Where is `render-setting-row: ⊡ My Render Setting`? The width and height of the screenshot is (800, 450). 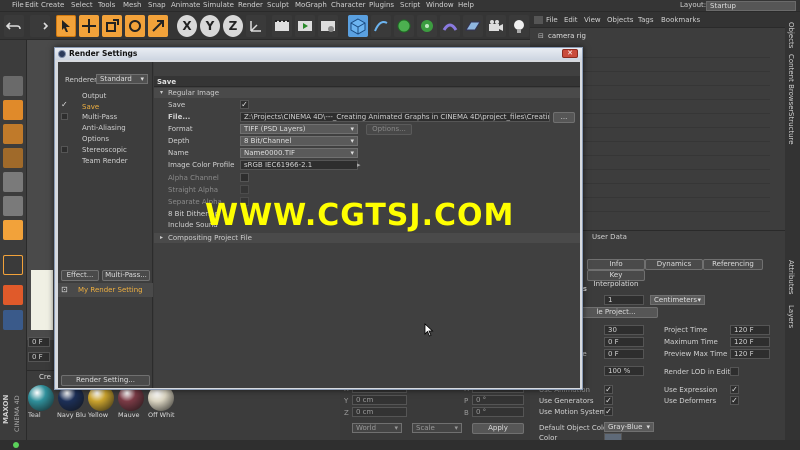 render-setting-row: ⊡ My Render Setting is located at coordinates (105, 290).